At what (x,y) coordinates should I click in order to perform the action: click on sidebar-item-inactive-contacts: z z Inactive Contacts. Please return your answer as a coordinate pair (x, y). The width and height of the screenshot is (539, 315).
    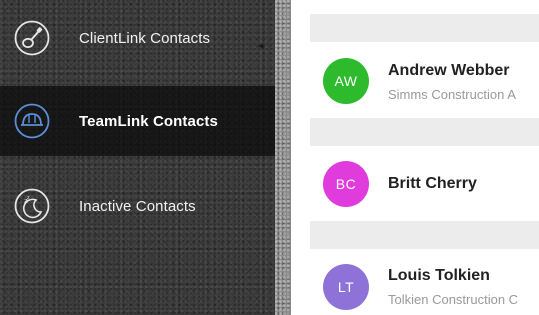
    Looking at the image, I should click on (137, 206).